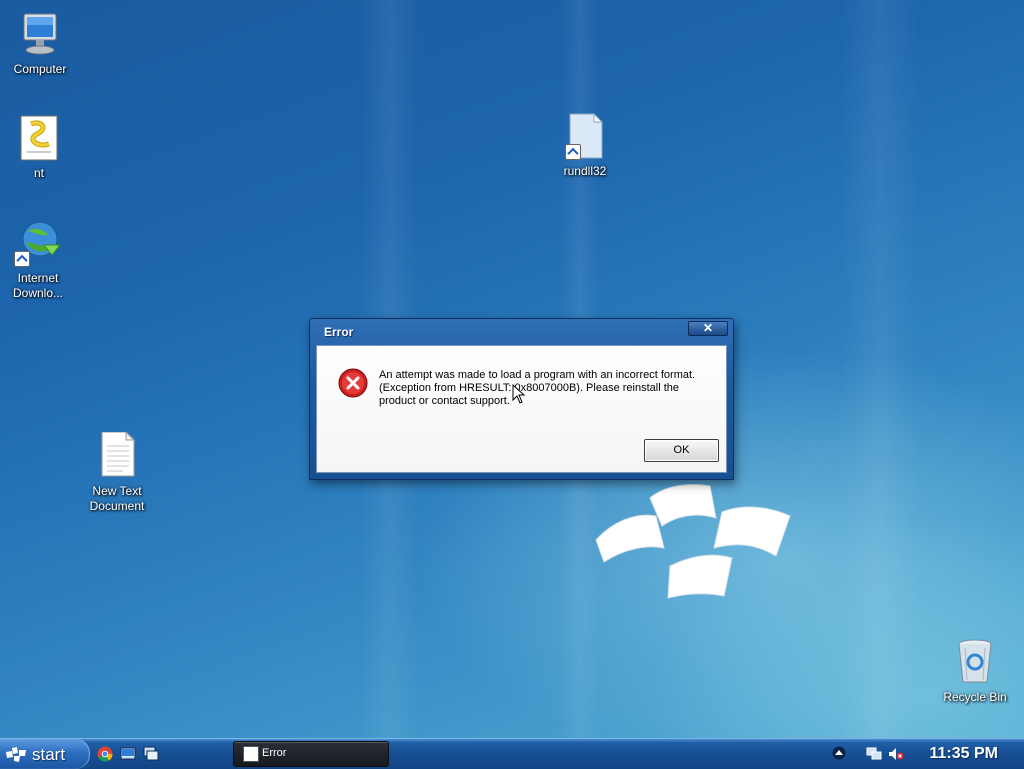 This screenshot has width=1024, height=769. I want to click on desktop-icon-rundll32: rundll32, so click(585, 145).